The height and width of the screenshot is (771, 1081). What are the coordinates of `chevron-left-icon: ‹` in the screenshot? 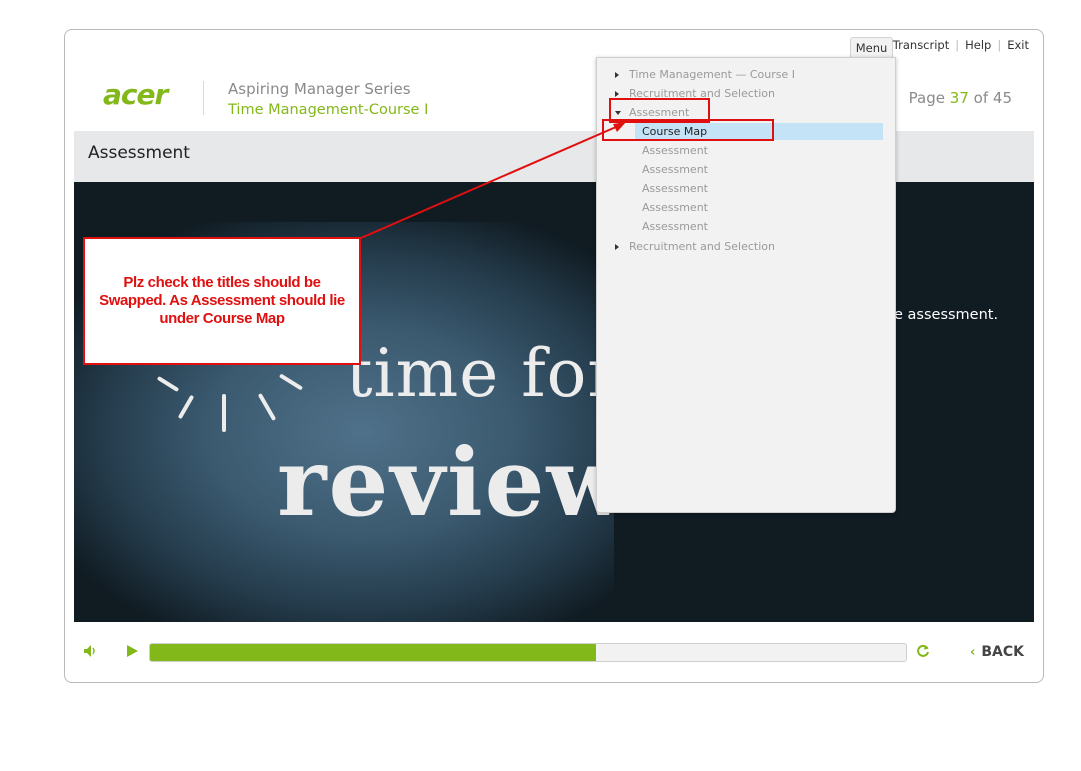 It's located at (973, 652).